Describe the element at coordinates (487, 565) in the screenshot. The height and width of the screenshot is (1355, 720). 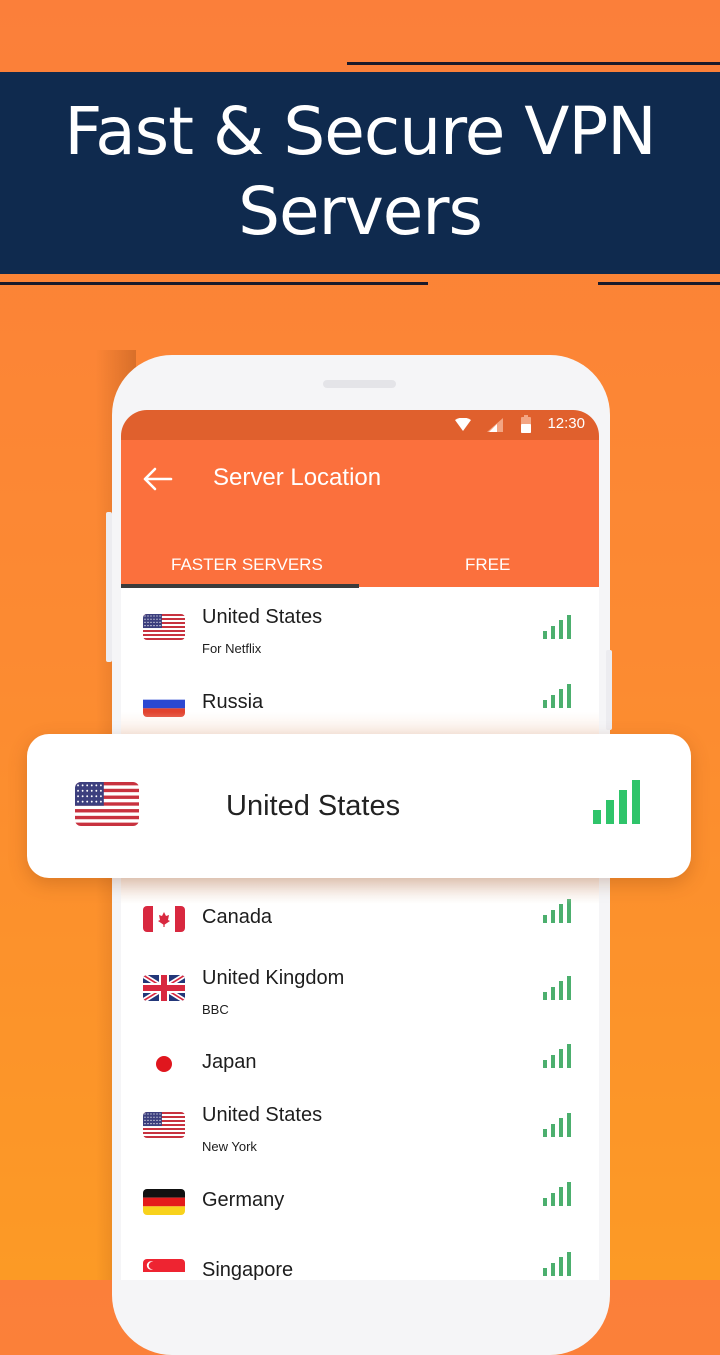
I see `tab-free: FREE` at that location.